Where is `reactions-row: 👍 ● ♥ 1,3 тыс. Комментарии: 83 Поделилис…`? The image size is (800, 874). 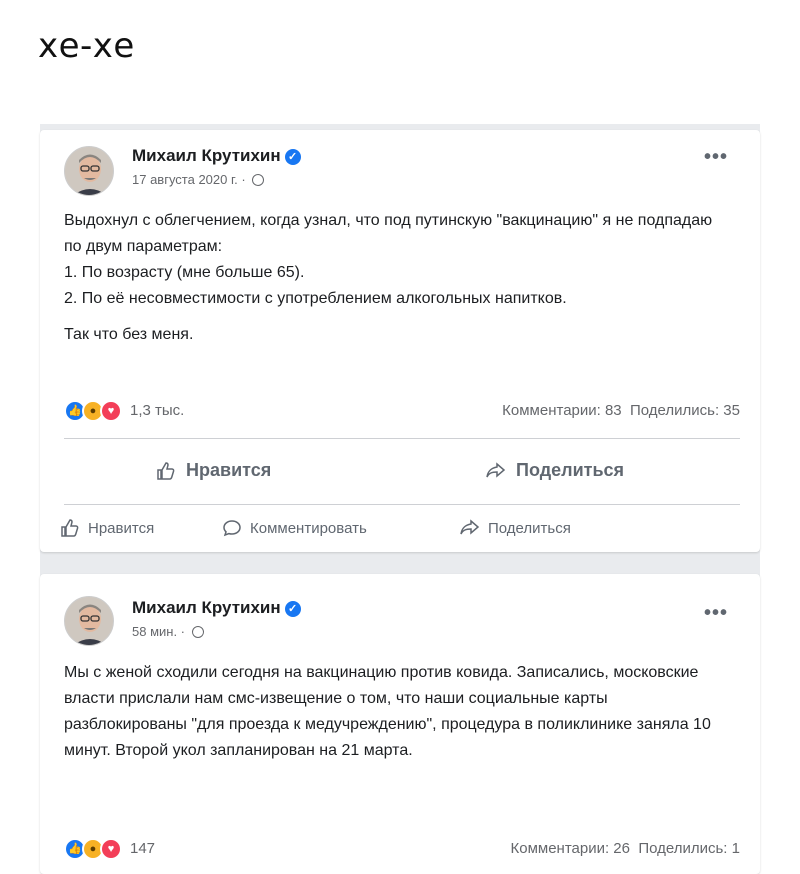
reactions-row: 👍 ● ♥ 1,3 тыс. Комментарии: 83 Поделилис… is located at coordinates (402, 411).